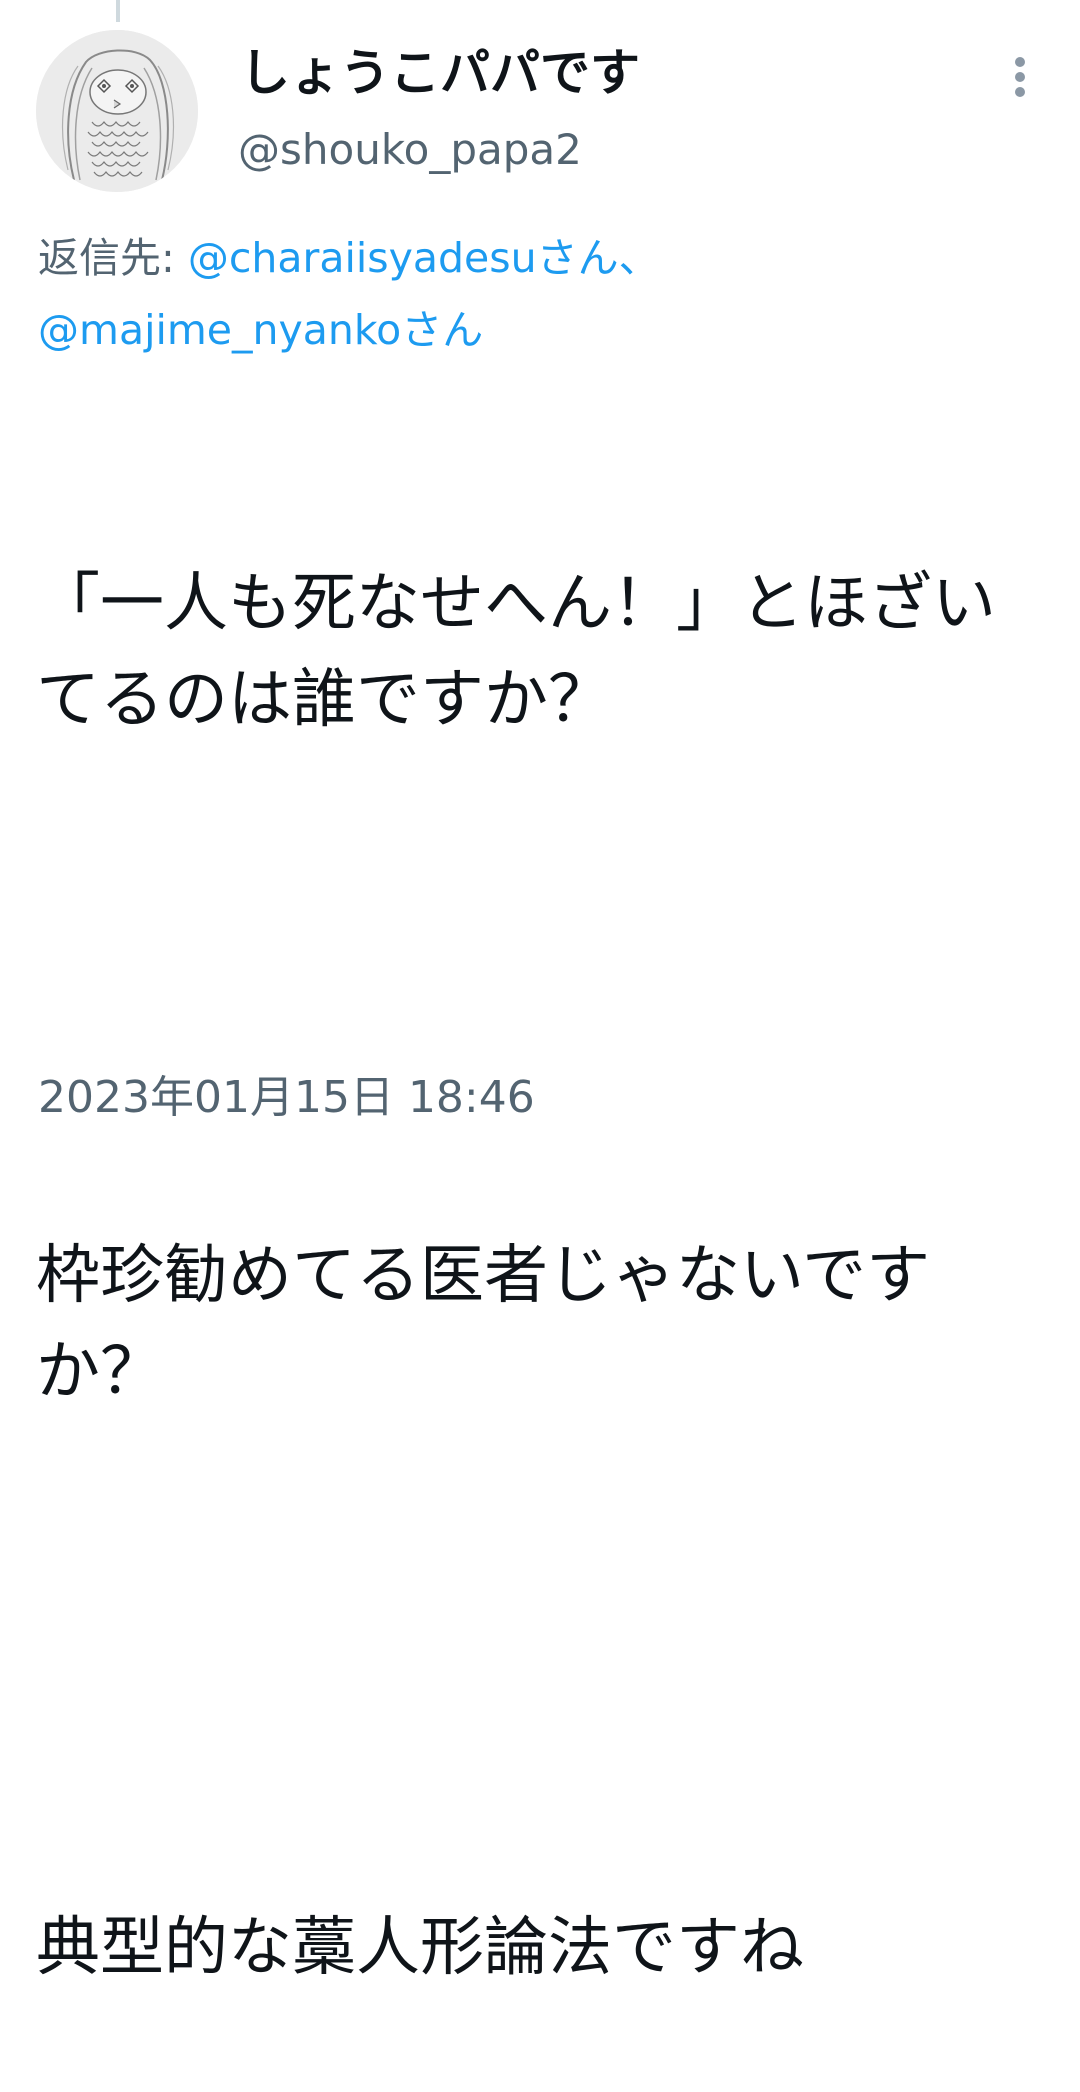 The image size is (1080, 2092). I want to click on reply-to-line: 返信先: @charaiisyadesuさん、 @majime_nyankoさん, so click(543, 294).